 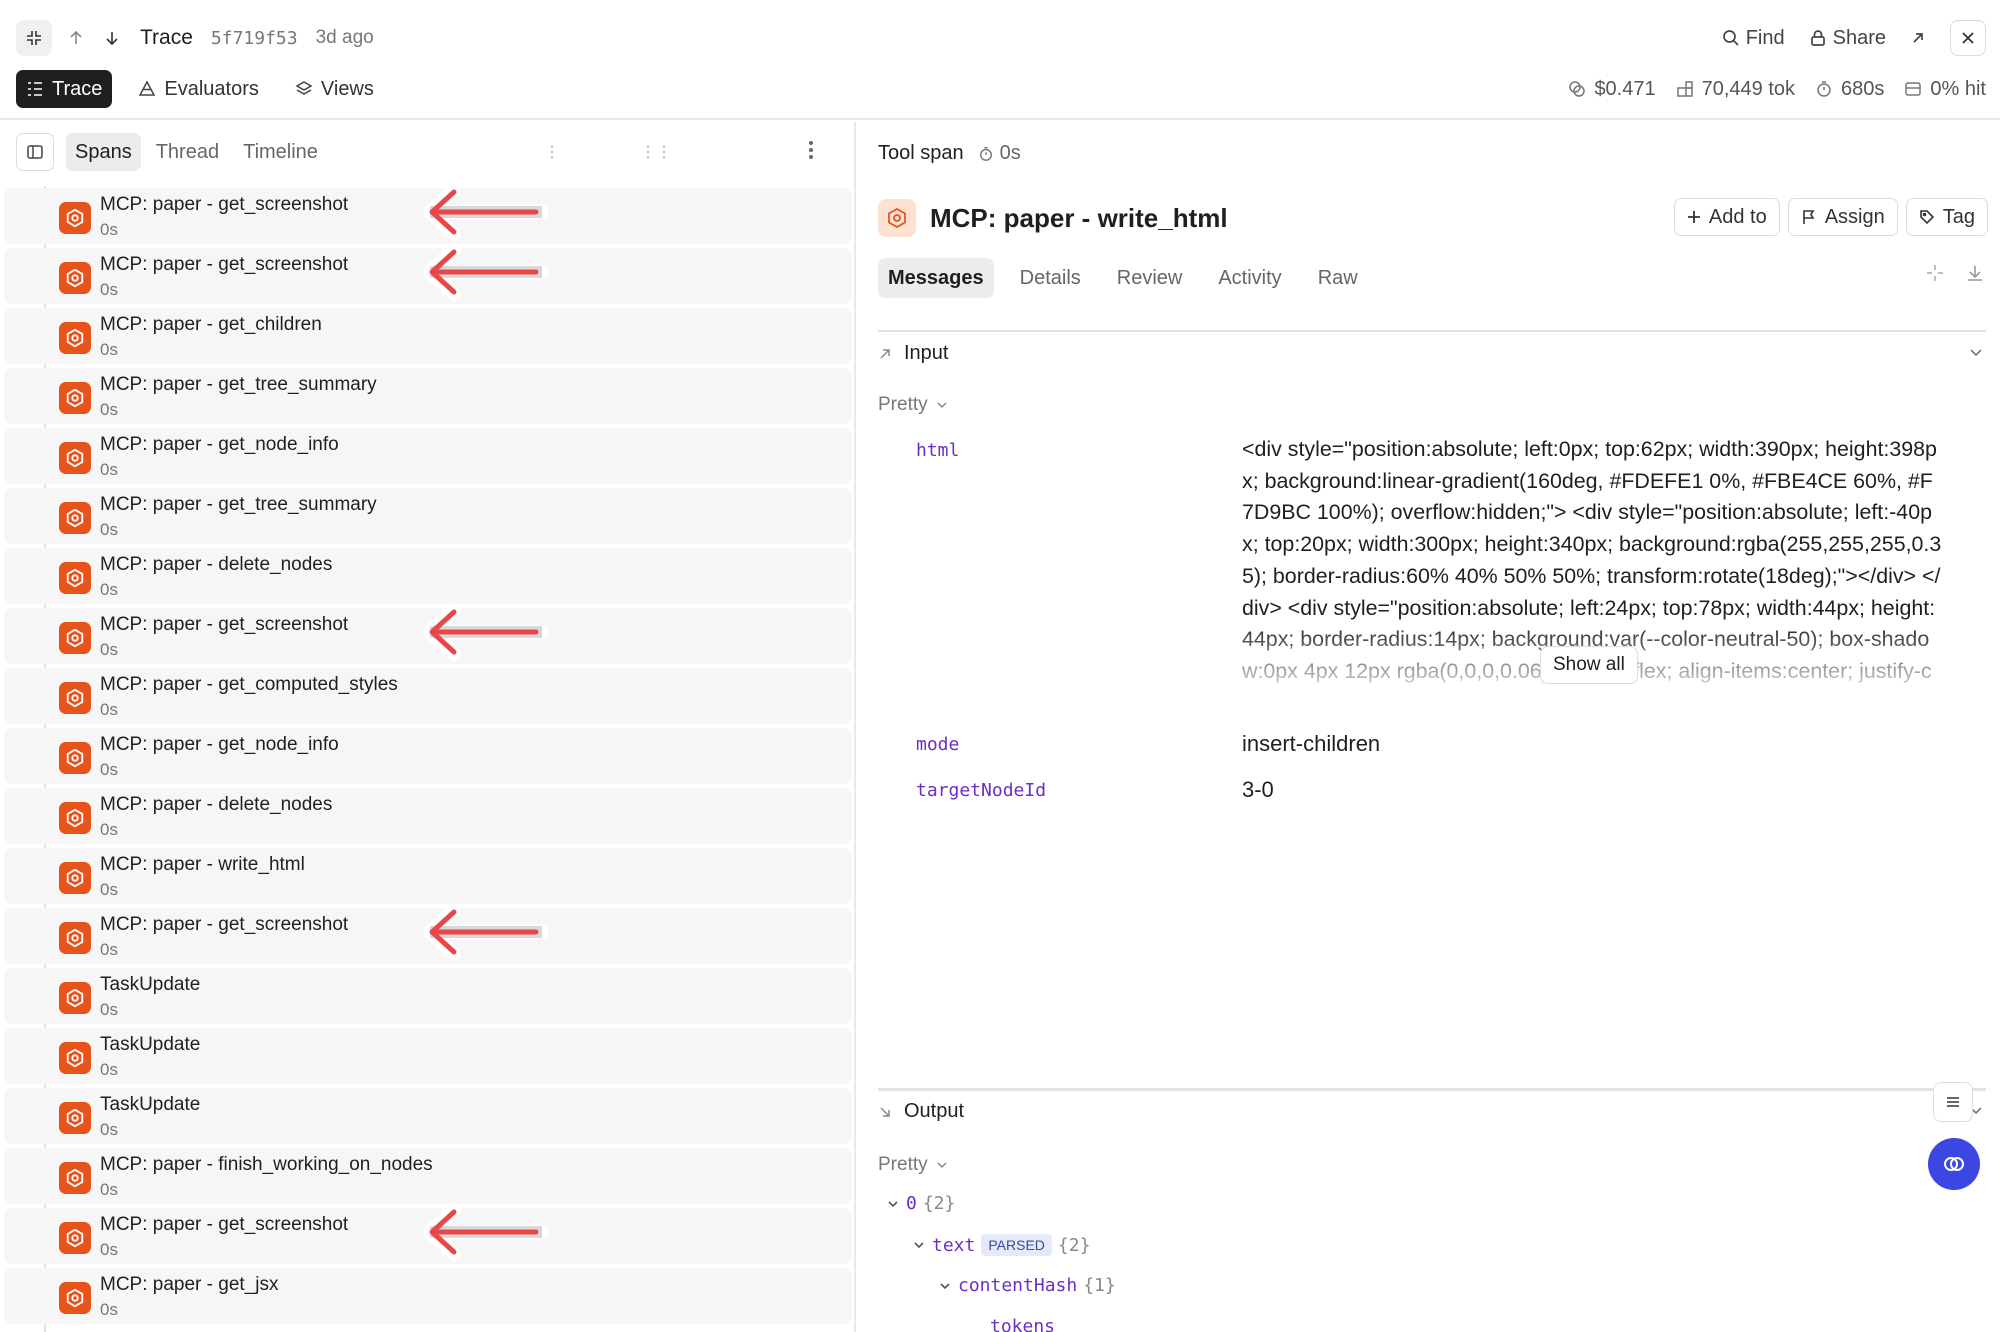 I want to click on triangle-shapes-icon, so click(x=147, y=88).